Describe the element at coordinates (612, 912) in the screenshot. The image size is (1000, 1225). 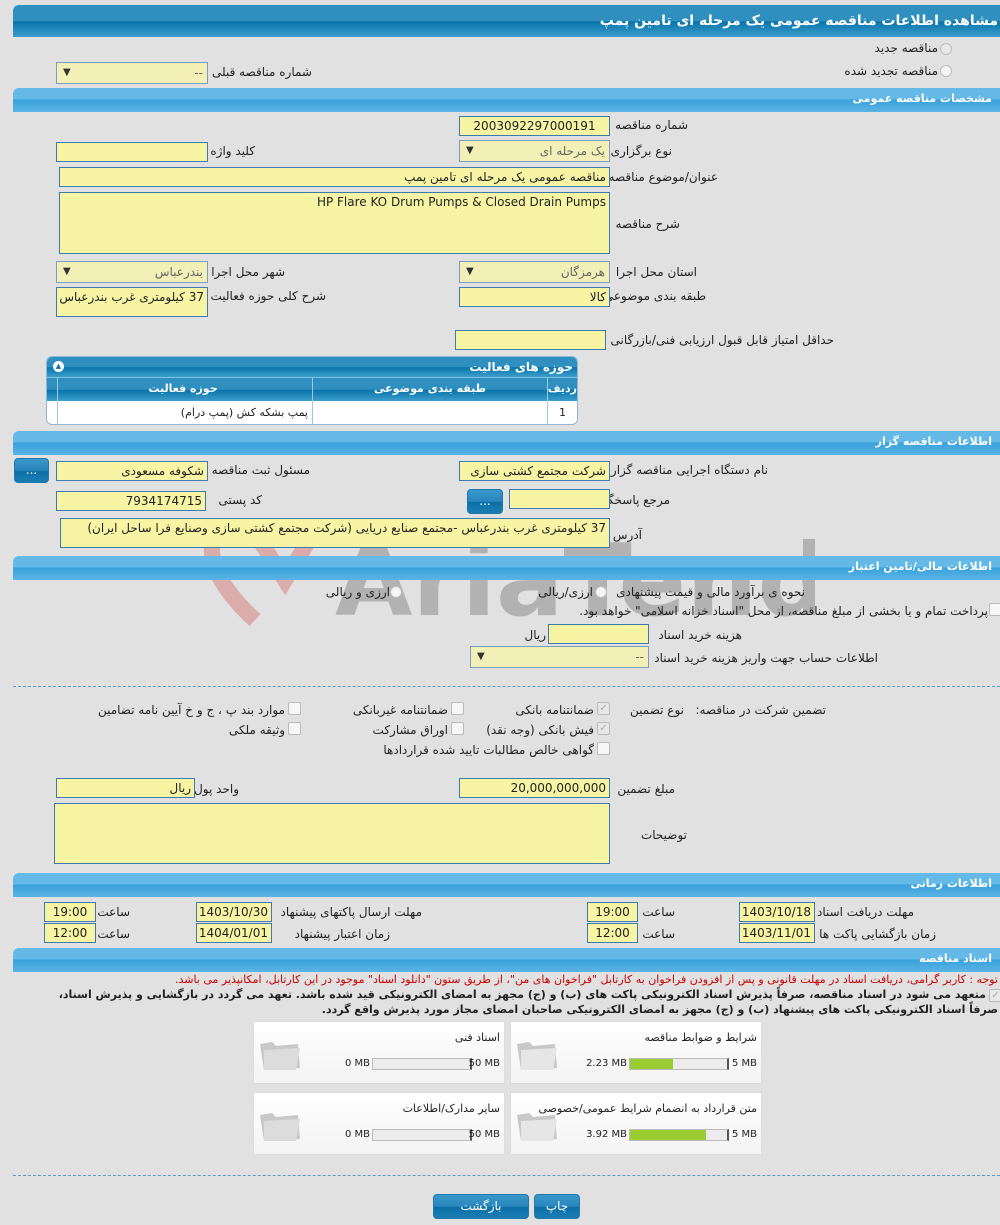
I see `doc-deadline-time: 19:00` at that location.